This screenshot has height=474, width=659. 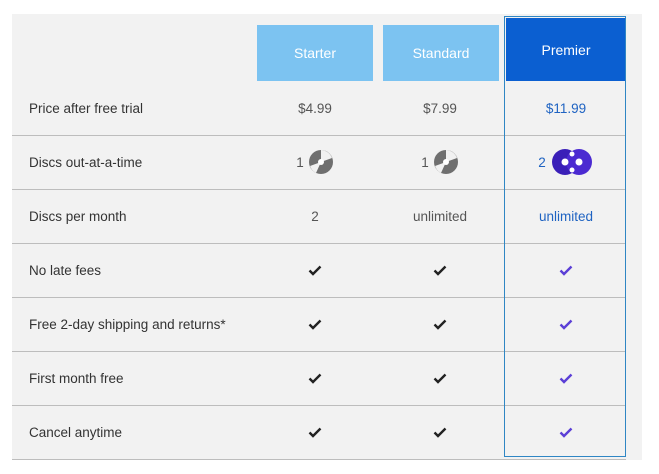 I want to click on discs-out-starter-count: 1, so click(x=300, y=162).